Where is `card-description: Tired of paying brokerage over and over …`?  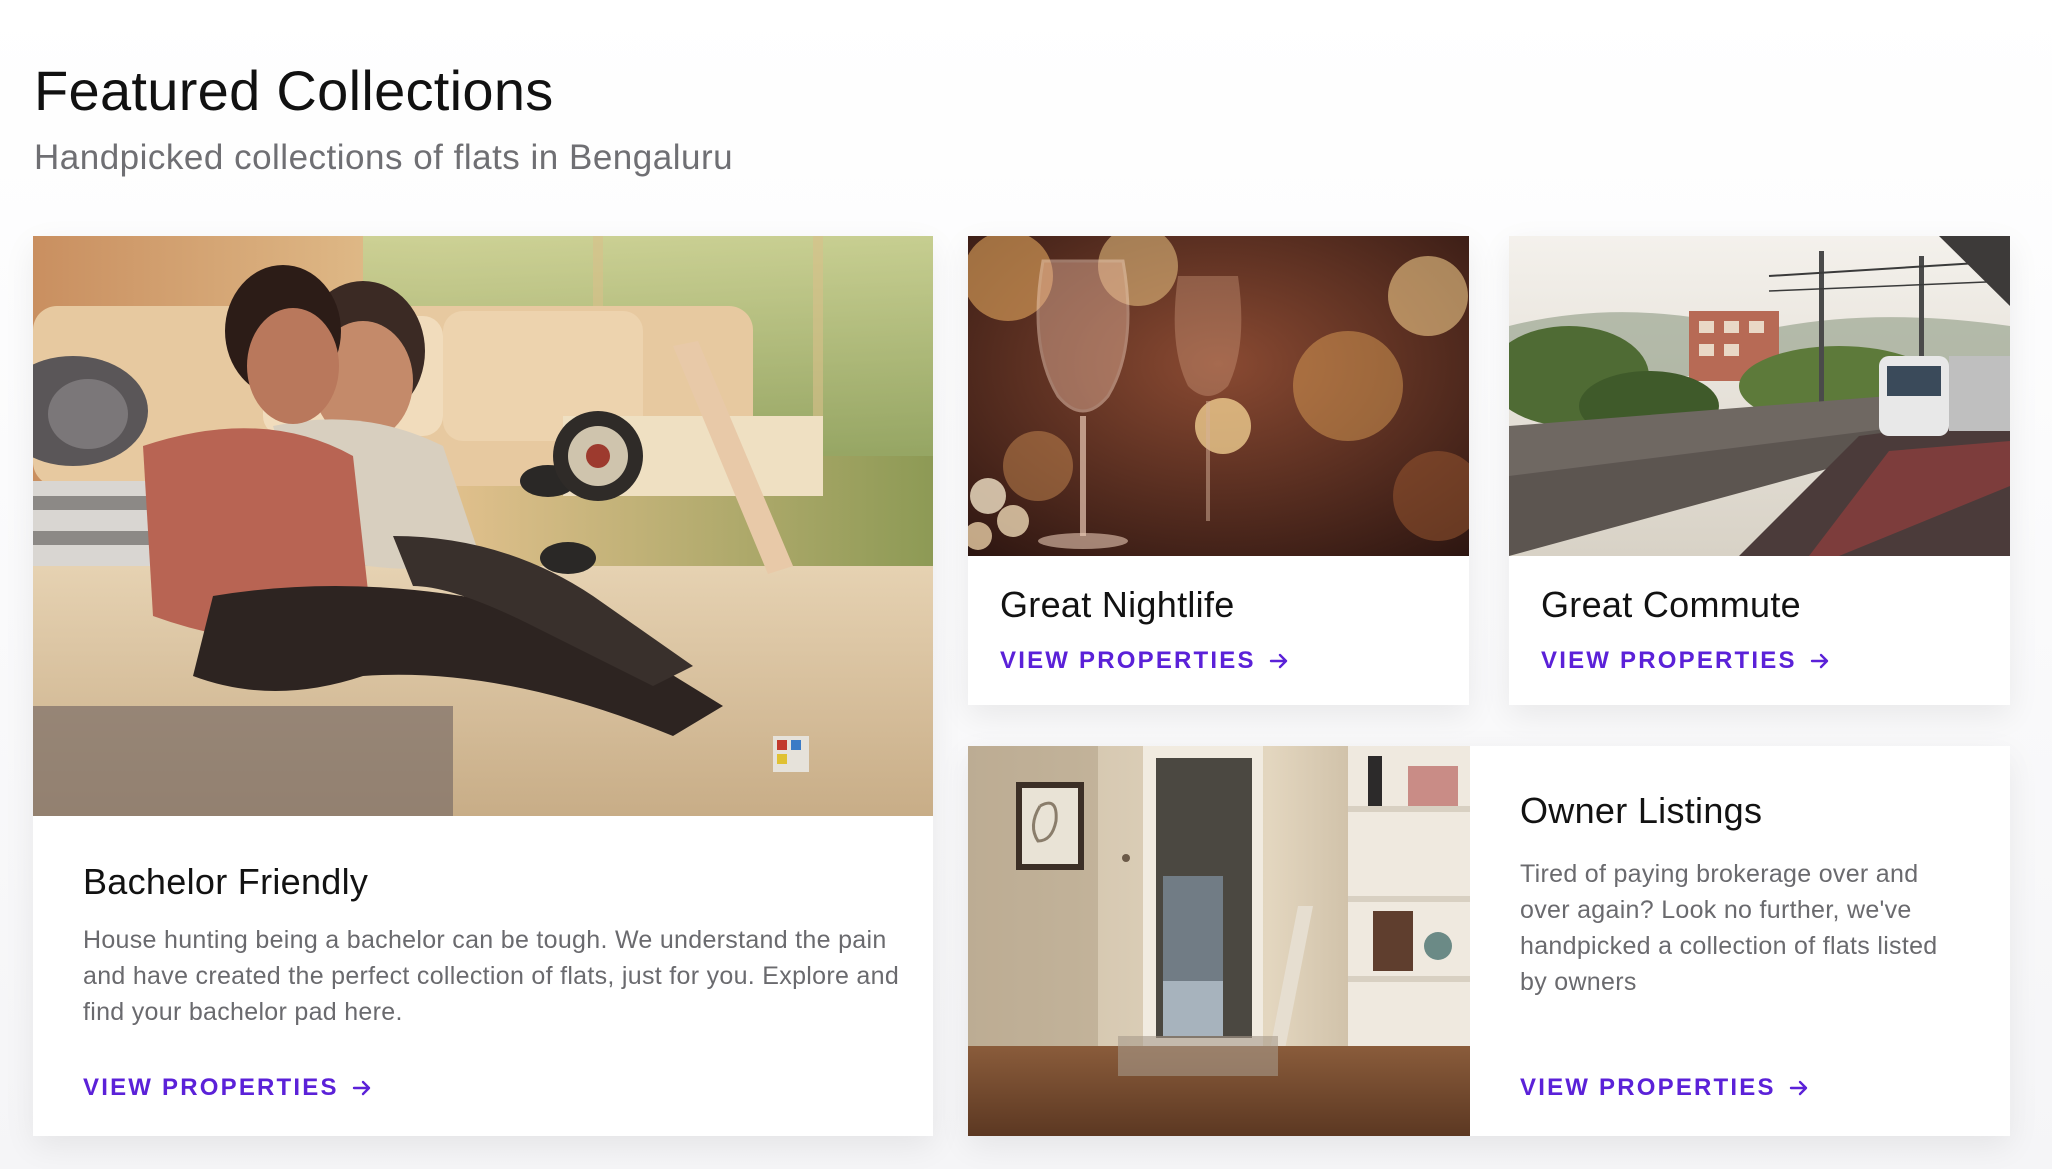
card-description: Tired of paying brokerage over and over … is located at coordinates (1729, 928).